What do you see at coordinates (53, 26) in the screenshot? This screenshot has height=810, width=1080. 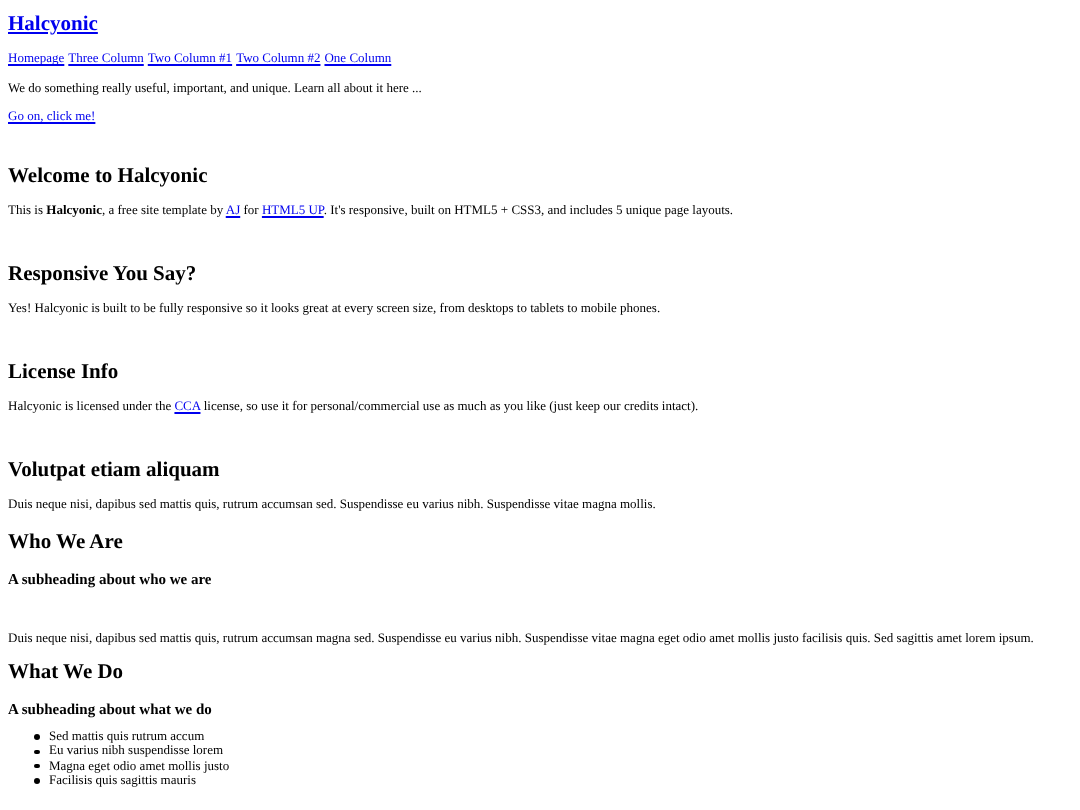 I see `site-title-link: Halcyonic` at bounding box center [53, 26].